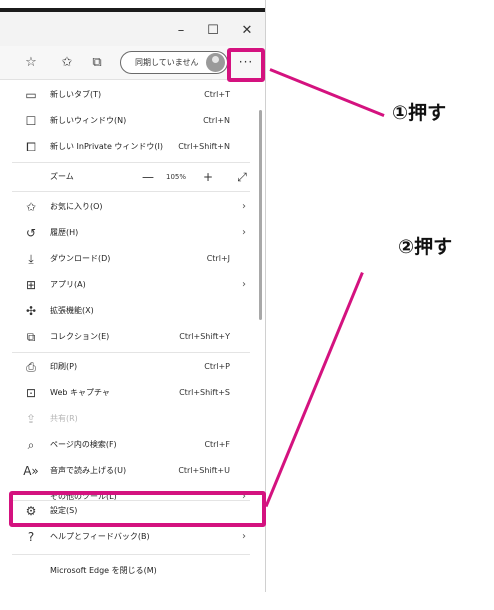 The height and width of the screenshot is (610, 494). Describe the element at coordinates (131, 393) in the screenshot. I see `menu-item-web-capture: ⊡ Web キャプチャ Ctrl+Shift+S` at that location.